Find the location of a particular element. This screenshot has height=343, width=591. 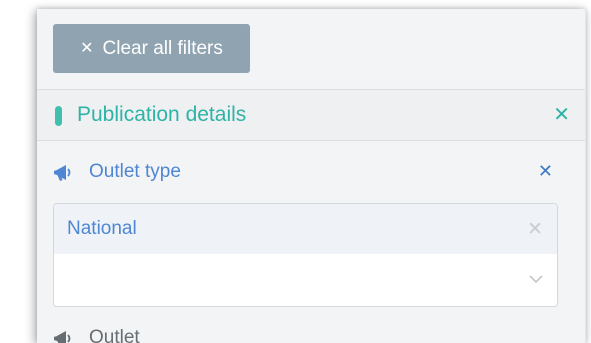

clear-all-filters-button: ✕ Clear all filters is located at coordinates (151, 48).